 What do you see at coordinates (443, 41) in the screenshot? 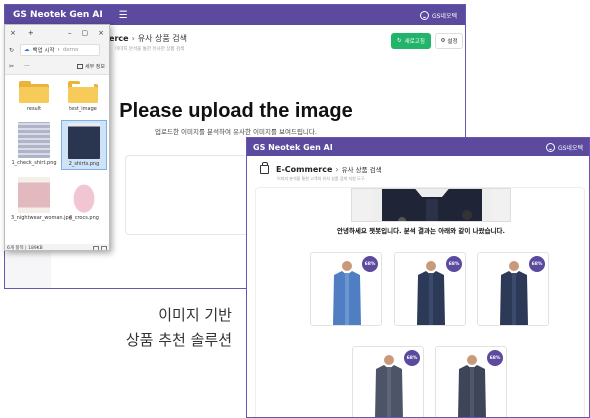
I see `gear-icon: ⚙` at bounding box center [443, 41].